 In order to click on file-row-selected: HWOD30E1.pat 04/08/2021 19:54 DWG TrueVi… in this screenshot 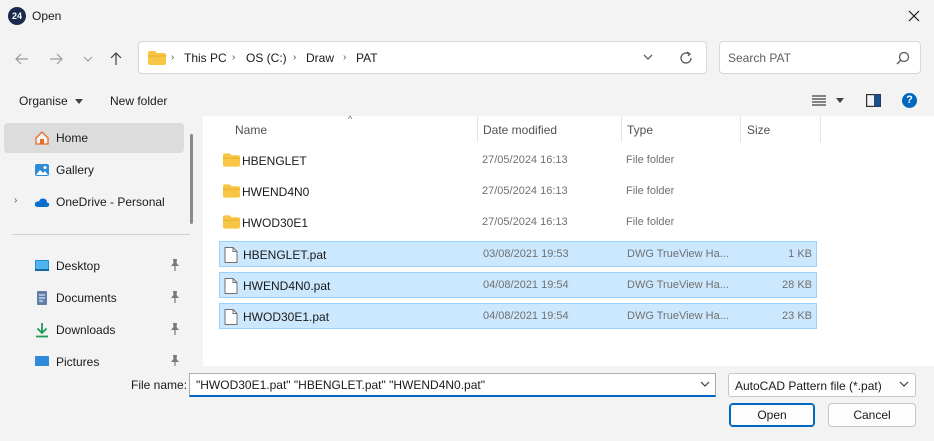, I will do `click(518, 316)`.